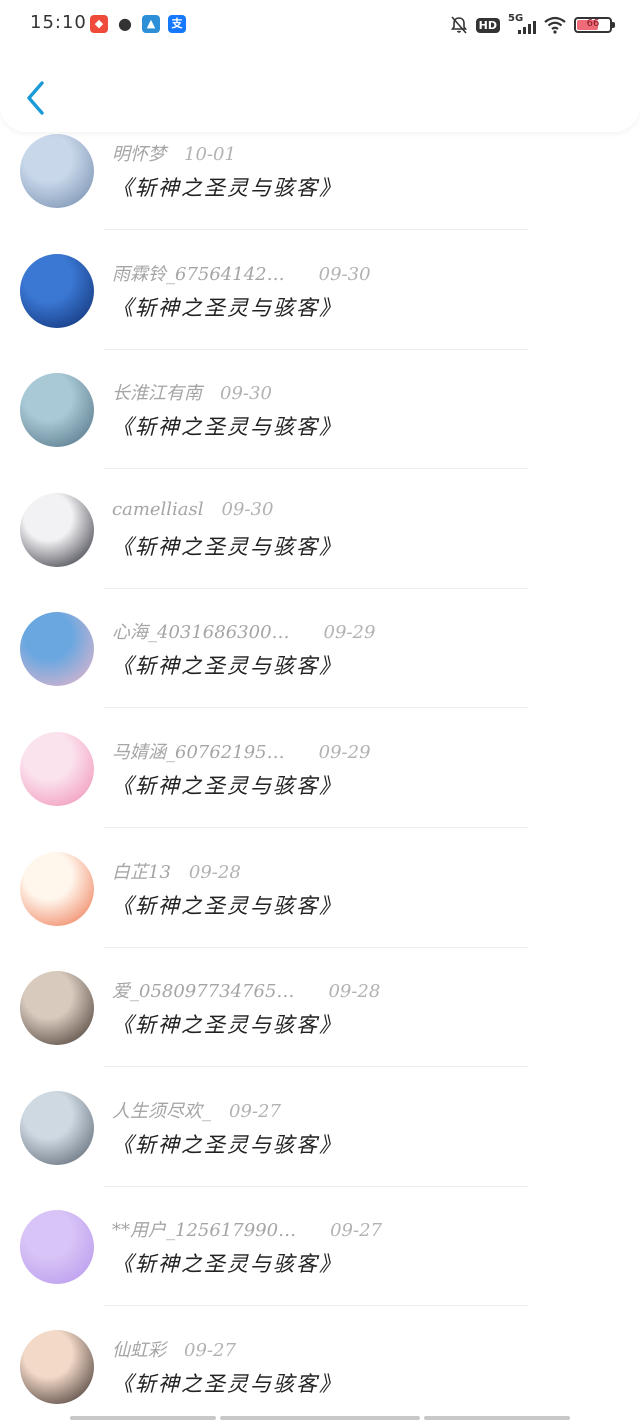  Describe the element at coordinates (176, 870) in the screenshot. I see `comment-meta: 白芷13 09-28` at that location.